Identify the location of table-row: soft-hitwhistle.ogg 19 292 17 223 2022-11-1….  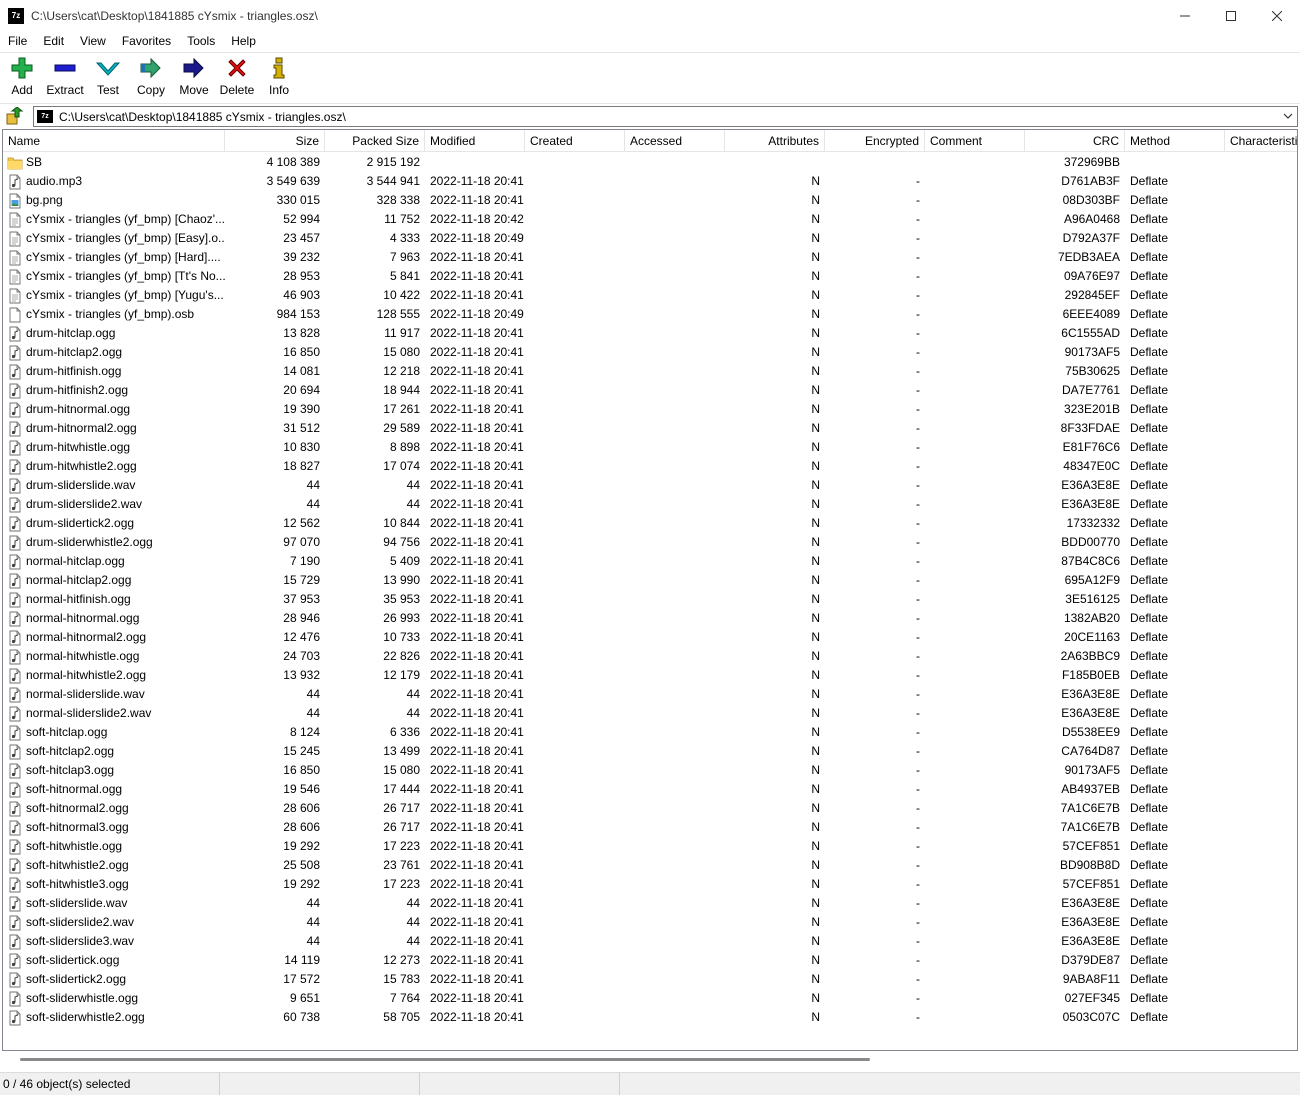
(650, 846).